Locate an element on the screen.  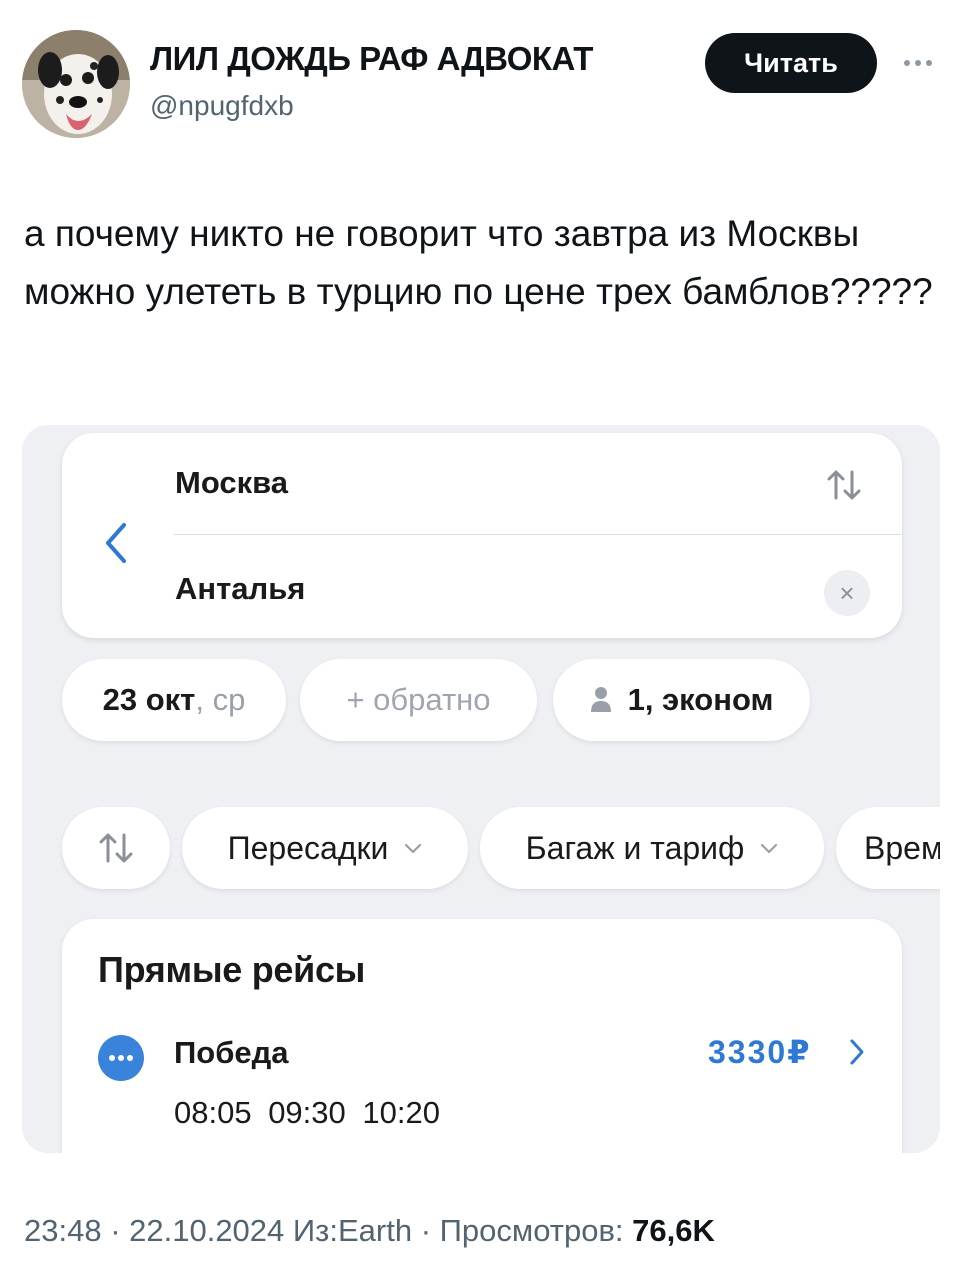
results-title: Прямые рейсы is located at coordinates (232, 969).